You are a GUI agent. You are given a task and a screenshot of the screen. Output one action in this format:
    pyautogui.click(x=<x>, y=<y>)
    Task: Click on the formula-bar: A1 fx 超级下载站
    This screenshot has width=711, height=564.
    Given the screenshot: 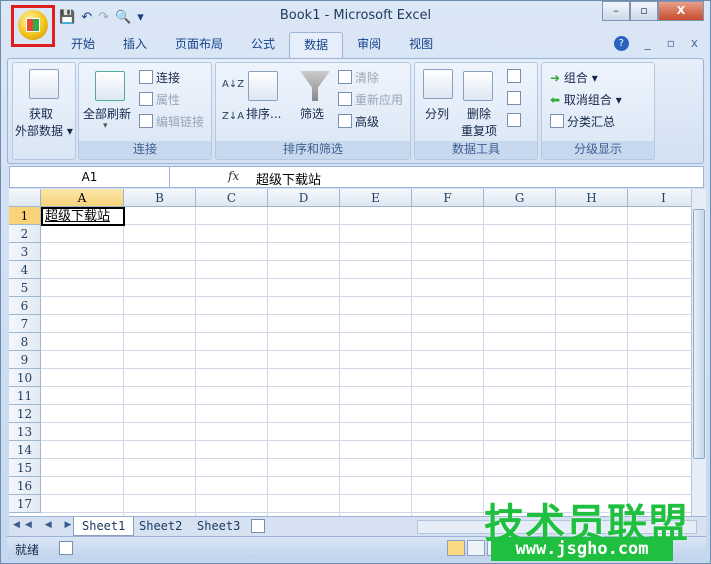 What is the action you would take?
    pyautogui.click(x=356, y=177)
    